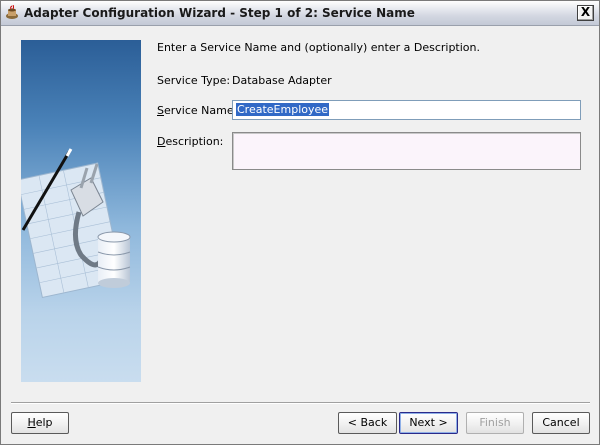  I want to click on finish-button-label: Finish, so click(495, 422).